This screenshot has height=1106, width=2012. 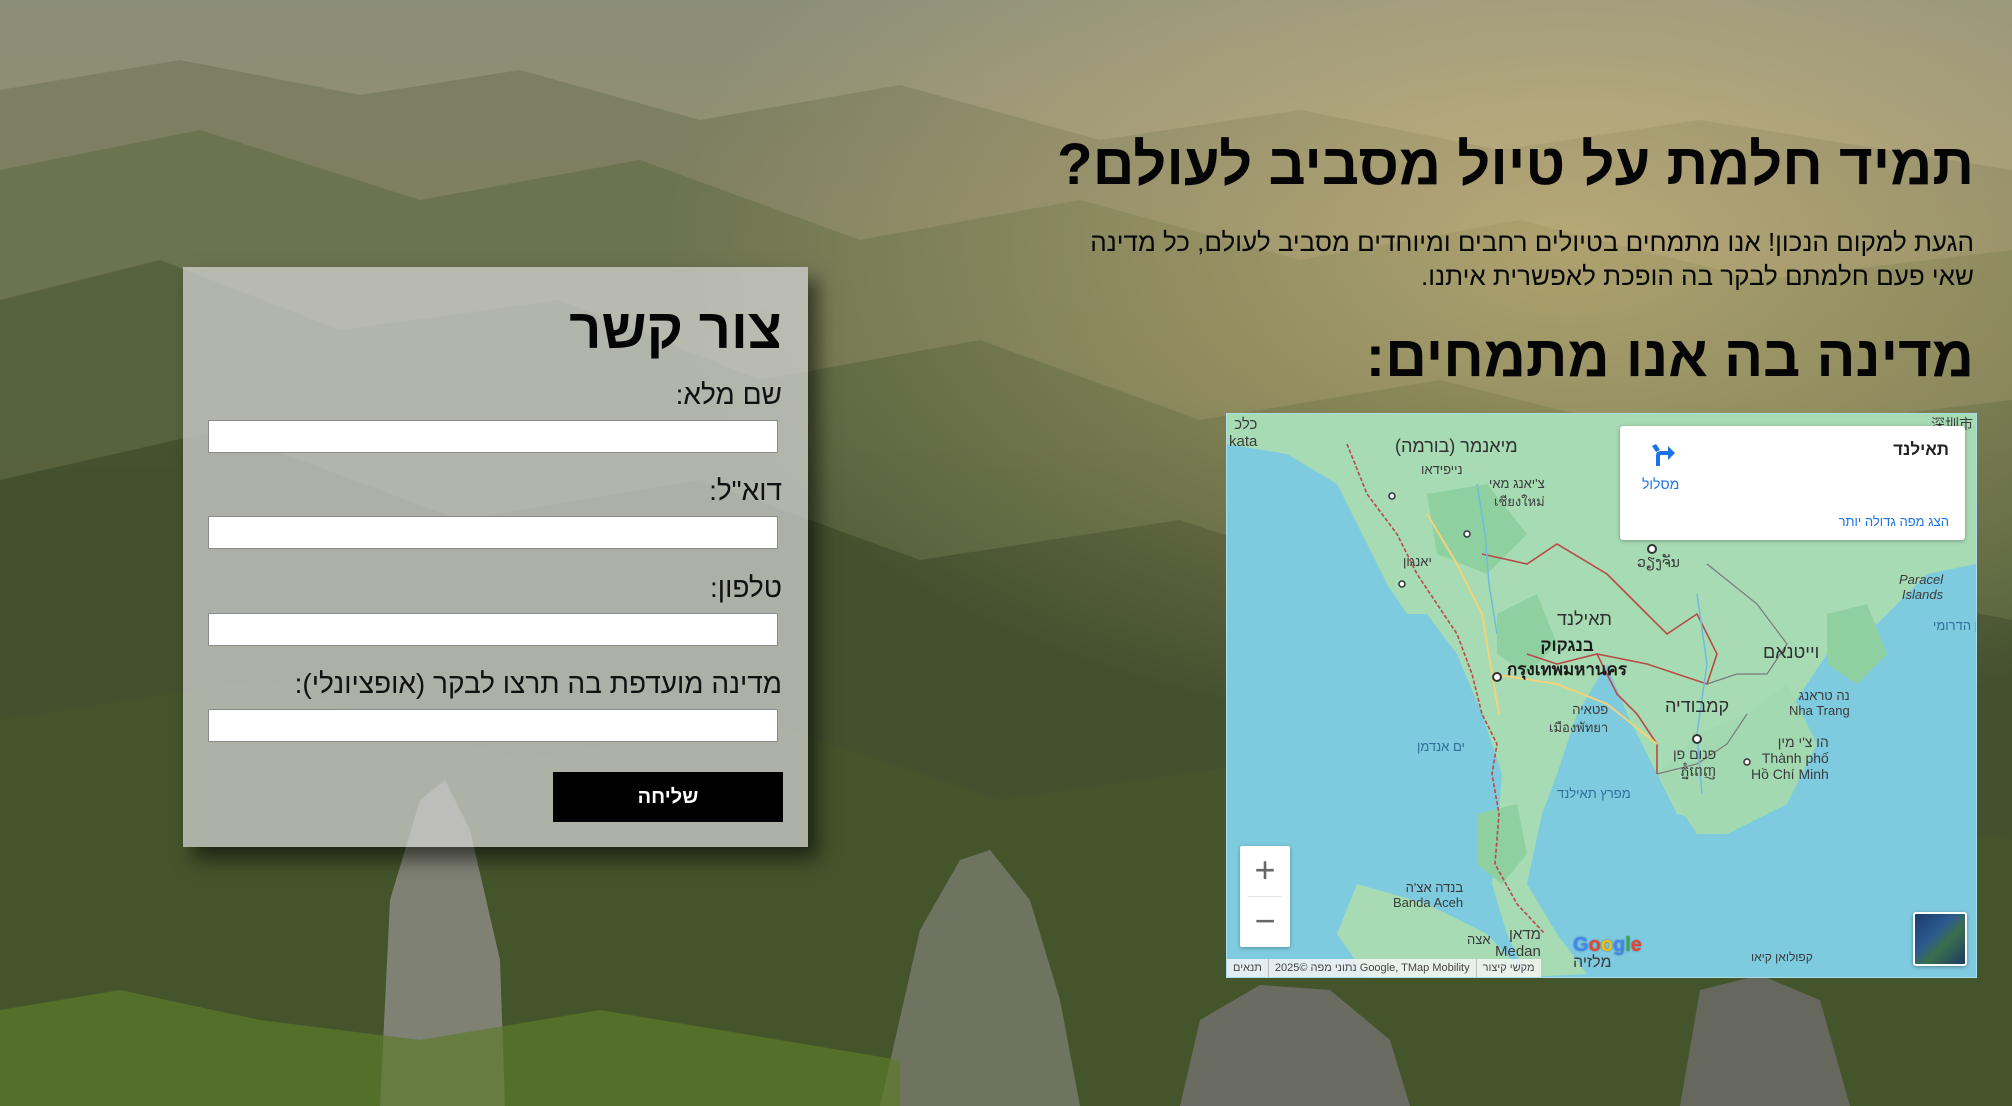 I want to click on map-label-kolkata: כלכ kata, so click(x=1243, y=433).